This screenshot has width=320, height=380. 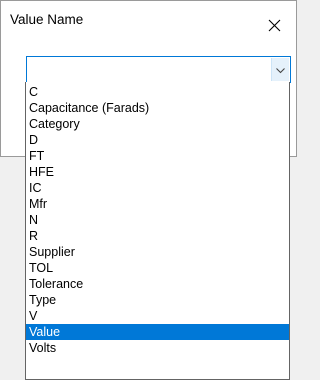 I want to click on dropdown-option: IC, so click(x=157, y=188).